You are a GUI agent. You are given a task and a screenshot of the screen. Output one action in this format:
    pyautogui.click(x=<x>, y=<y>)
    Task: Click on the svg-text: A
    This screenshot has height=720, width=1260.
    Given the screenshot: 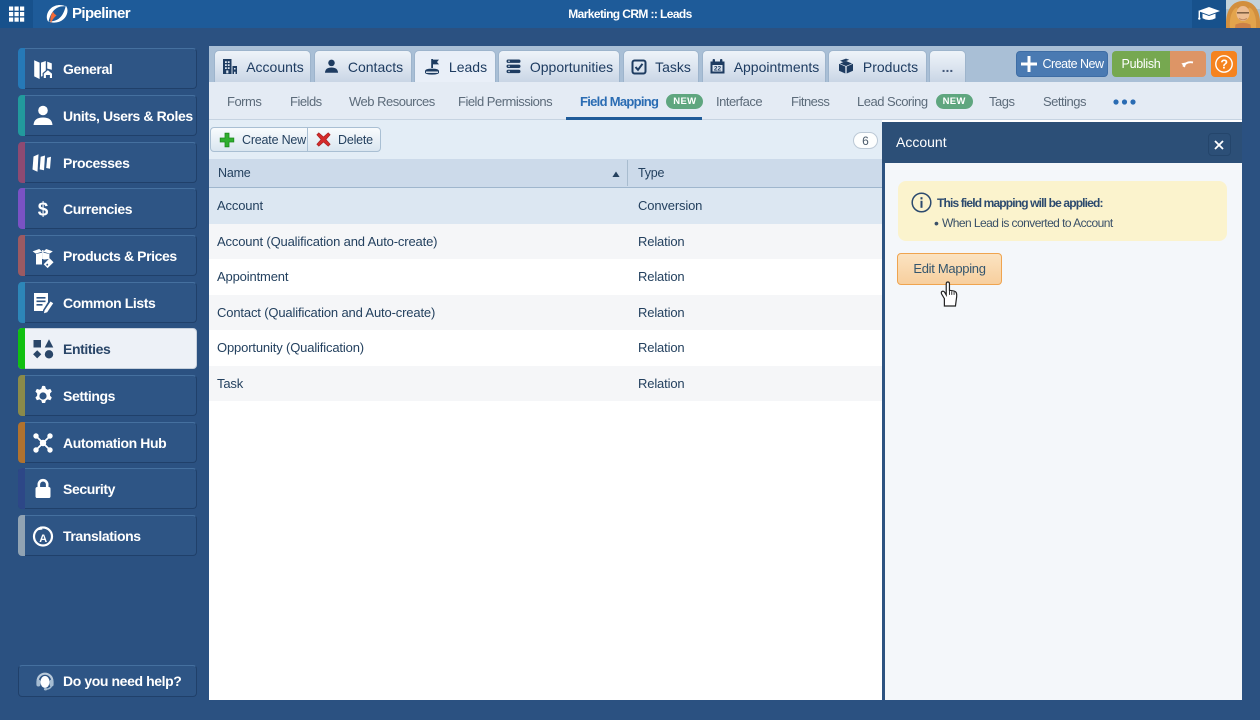 What is the action you would take?
    pyautogui.click(x=43, y=539)
    